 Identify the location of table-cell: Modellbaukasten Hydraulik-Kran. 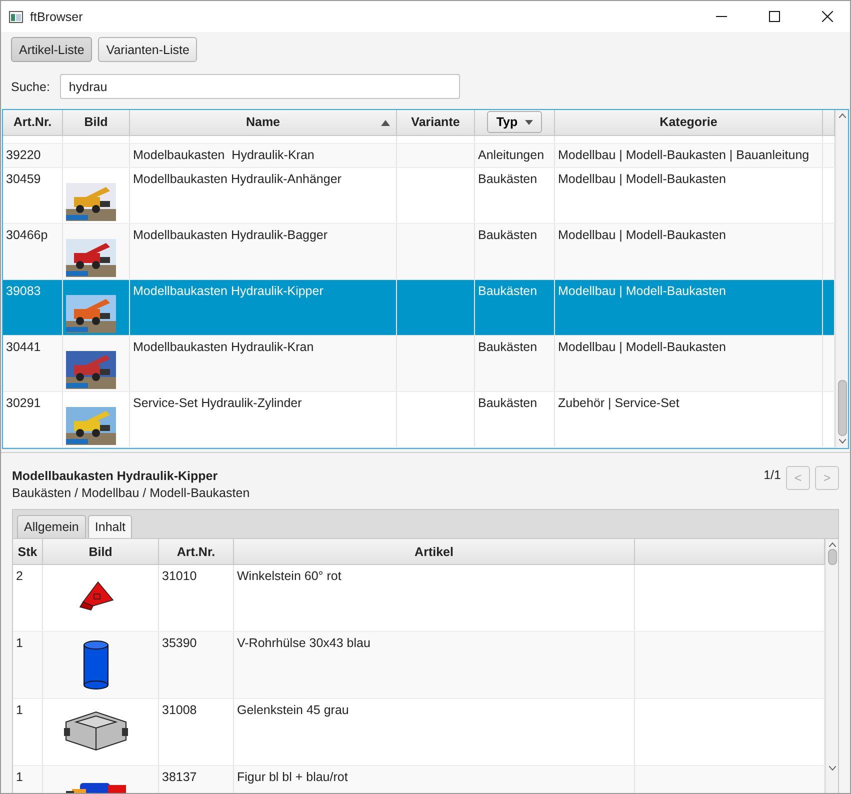
(223, 347).